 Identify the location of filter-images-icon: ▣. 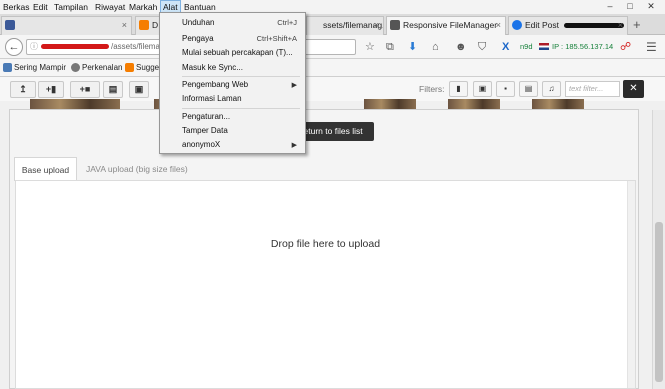
(482, 89).